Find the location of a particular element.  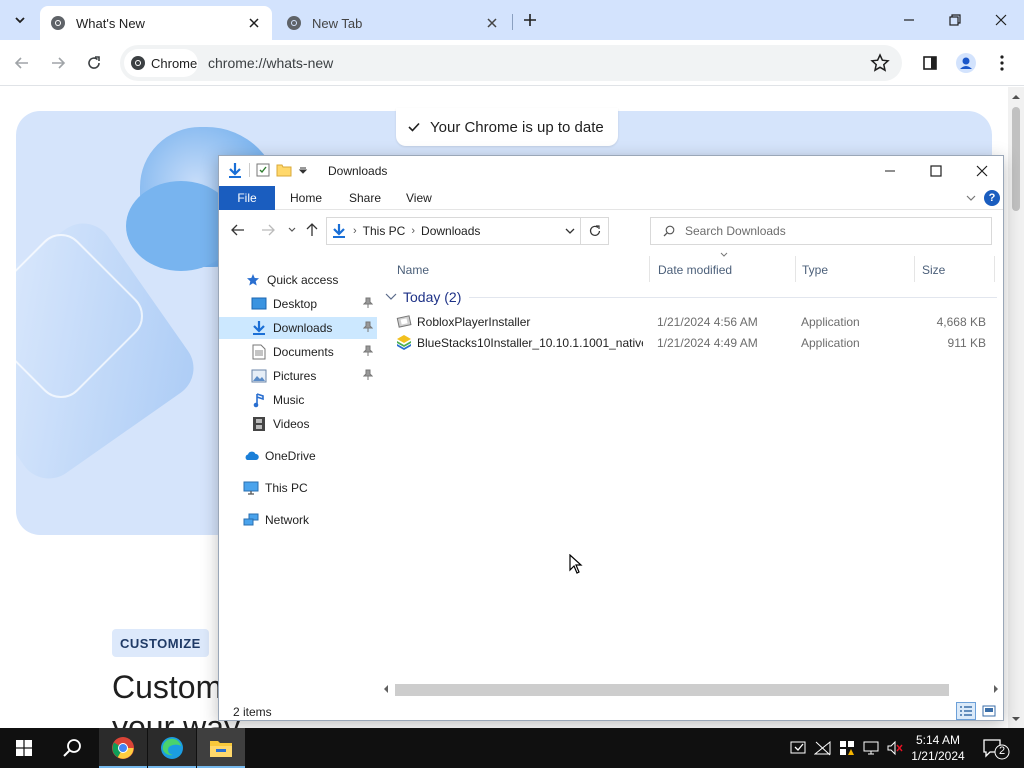

site-info-chip: Chrome is located at coordinates (161, 63).